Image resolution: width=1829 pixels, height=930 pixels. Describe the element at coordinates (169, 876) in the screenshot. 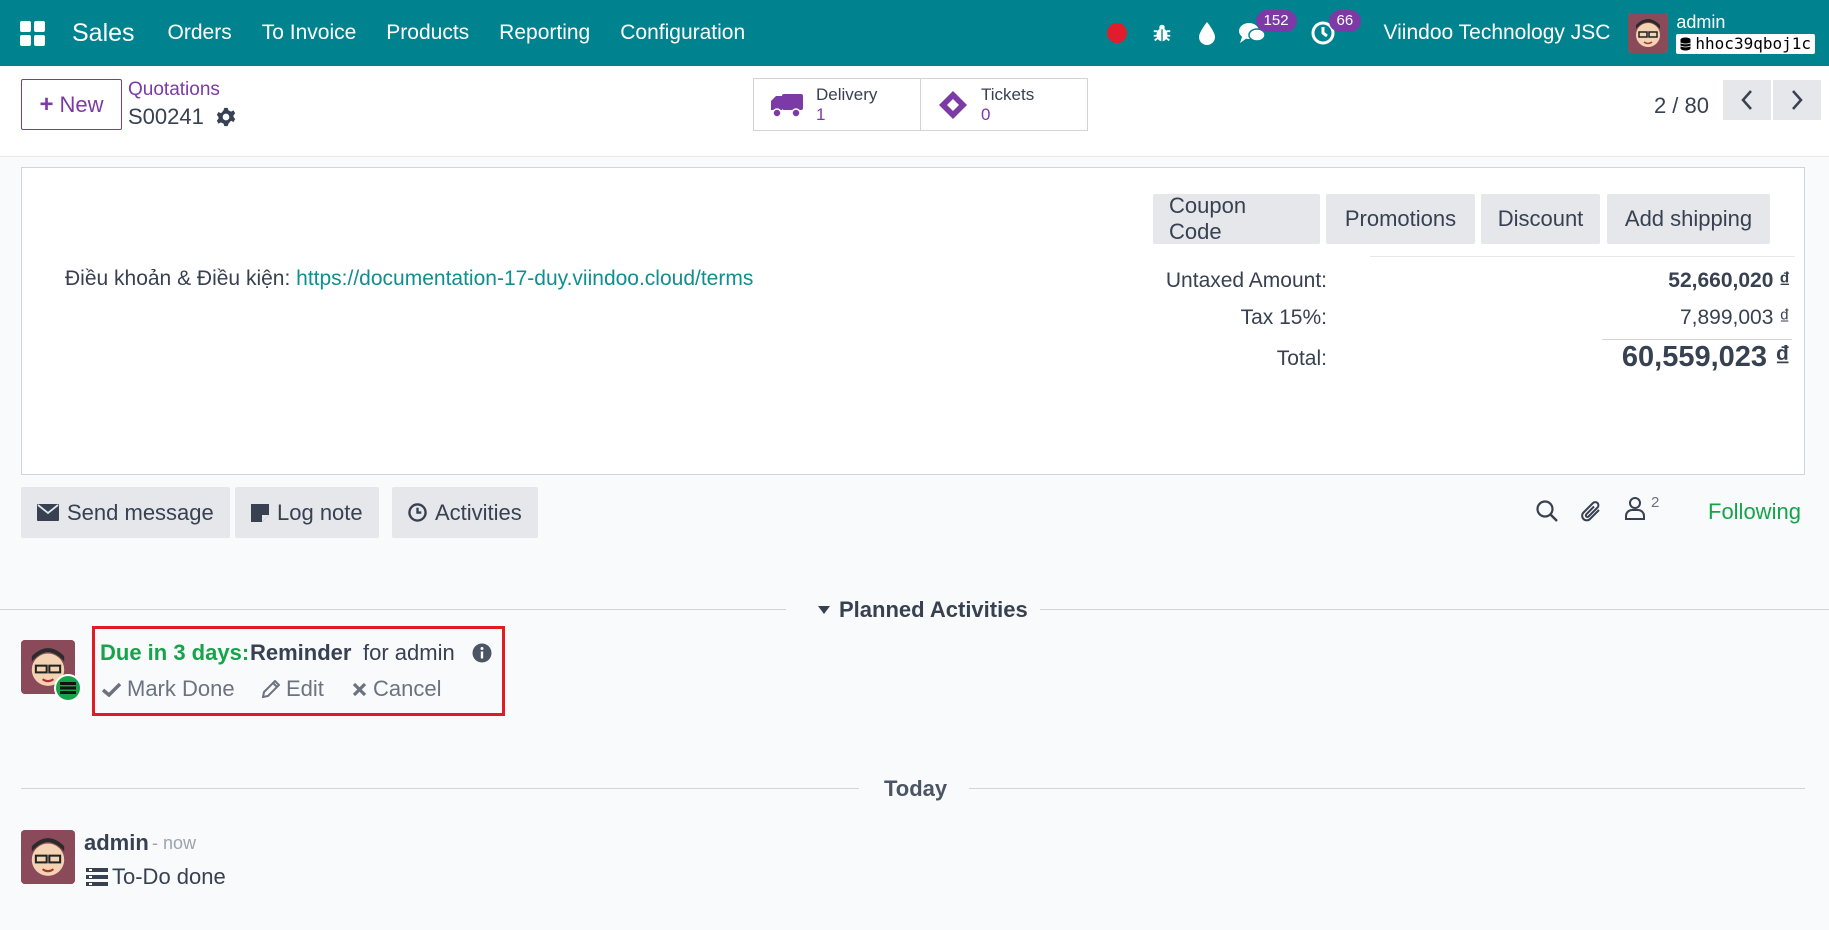

I see `message-text: To-Do done` at that location.